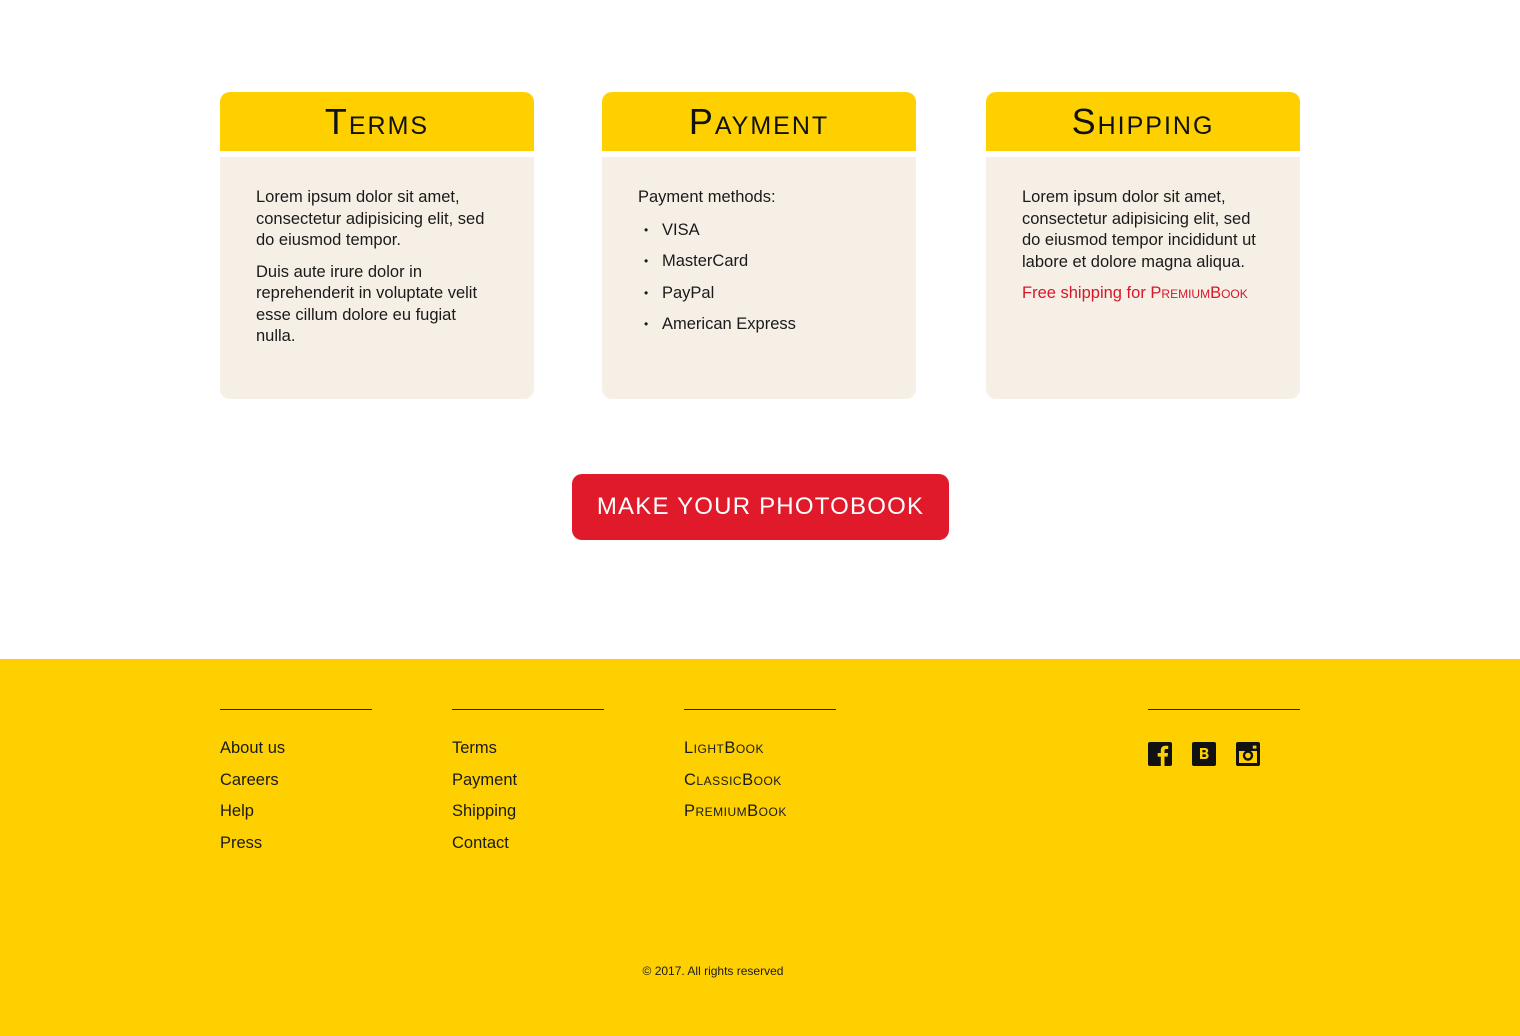  Describe the element at coordinates (484, 816) in the screenshot. I see `footer-link-shipping: Shipping` at that location.